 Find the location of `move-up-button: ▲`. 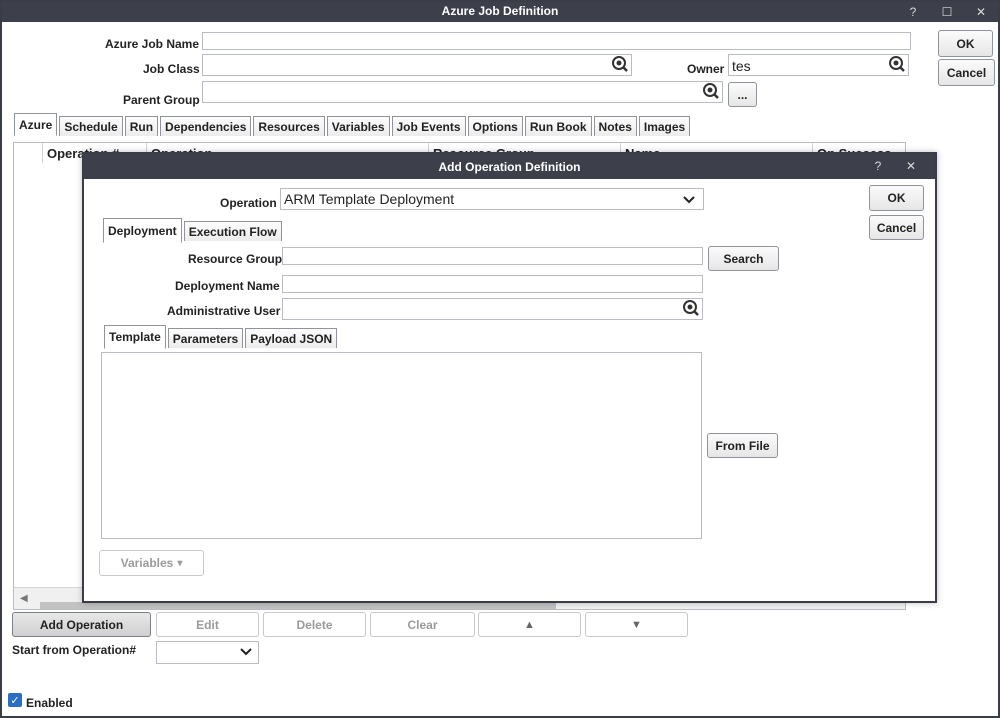

move-up-button: ▲ is located at coordinates (529, 624).